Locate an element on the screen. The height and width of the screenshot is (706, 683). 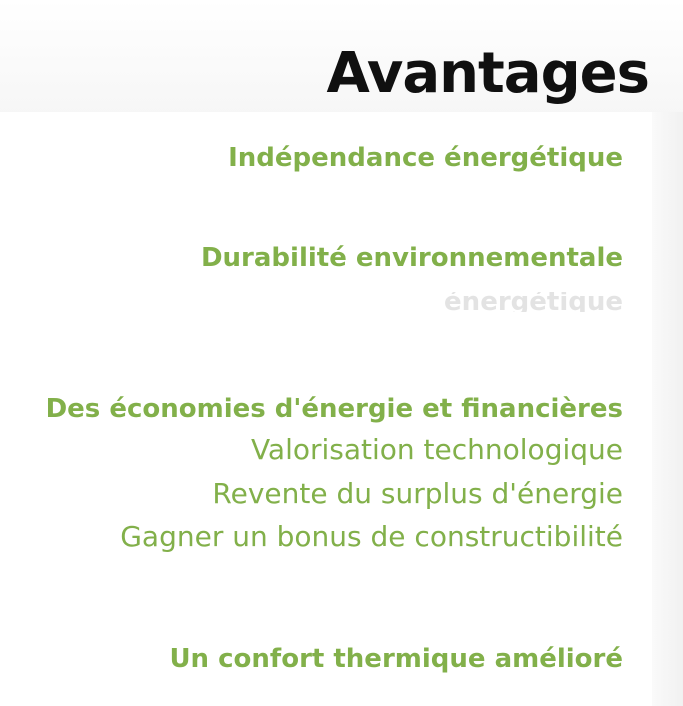
advantage-heading-sustainability: Durabilité environnementale is located at coordinates (411, 258).